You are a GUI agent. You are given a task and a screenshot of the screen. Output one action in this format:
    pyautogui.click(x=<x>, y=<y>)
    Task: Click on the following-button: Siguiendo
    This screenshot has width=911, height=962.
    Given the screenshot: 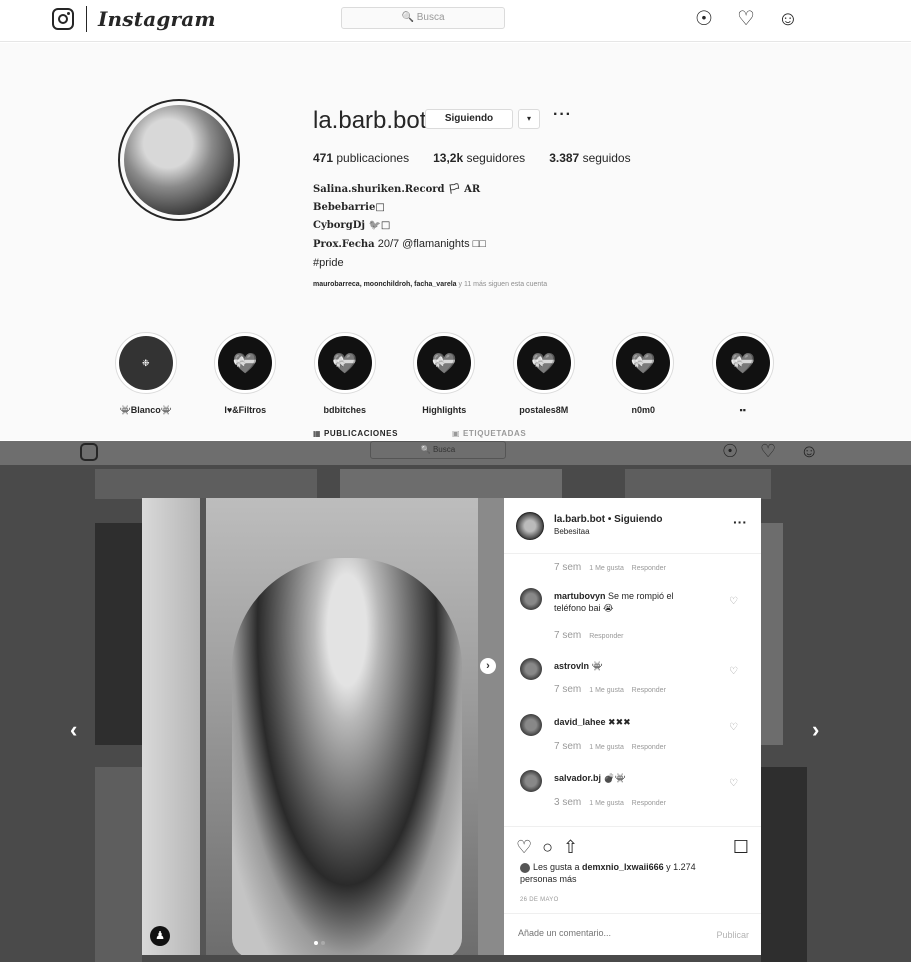 What is the action you would take?
    pyautogui.click(x=469, y=119)
    